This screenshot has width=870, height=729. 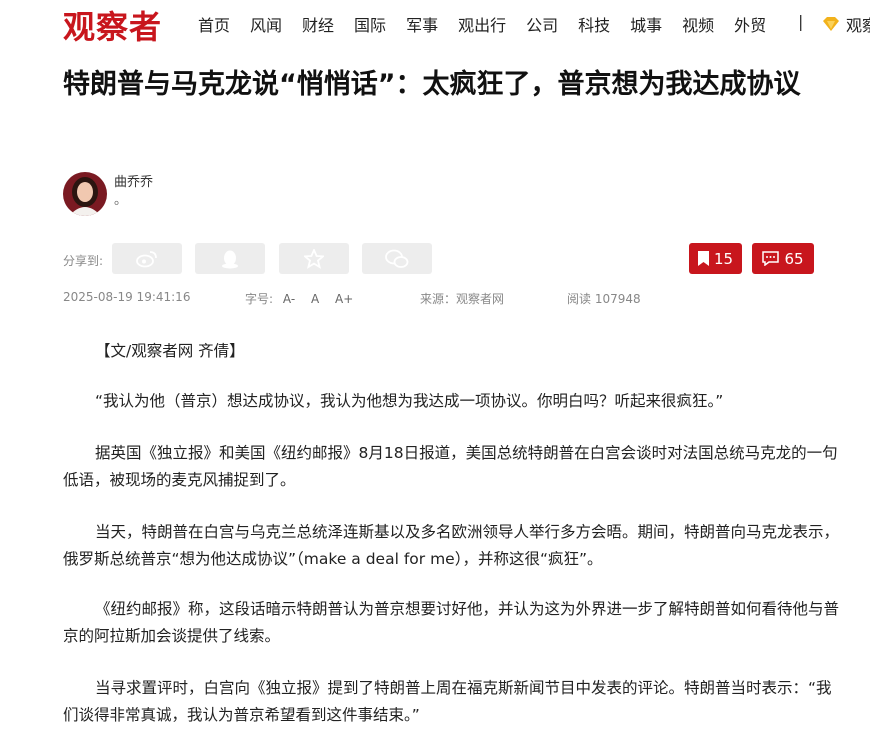 I want to click on qq-icon, so click(x=230, y=259).